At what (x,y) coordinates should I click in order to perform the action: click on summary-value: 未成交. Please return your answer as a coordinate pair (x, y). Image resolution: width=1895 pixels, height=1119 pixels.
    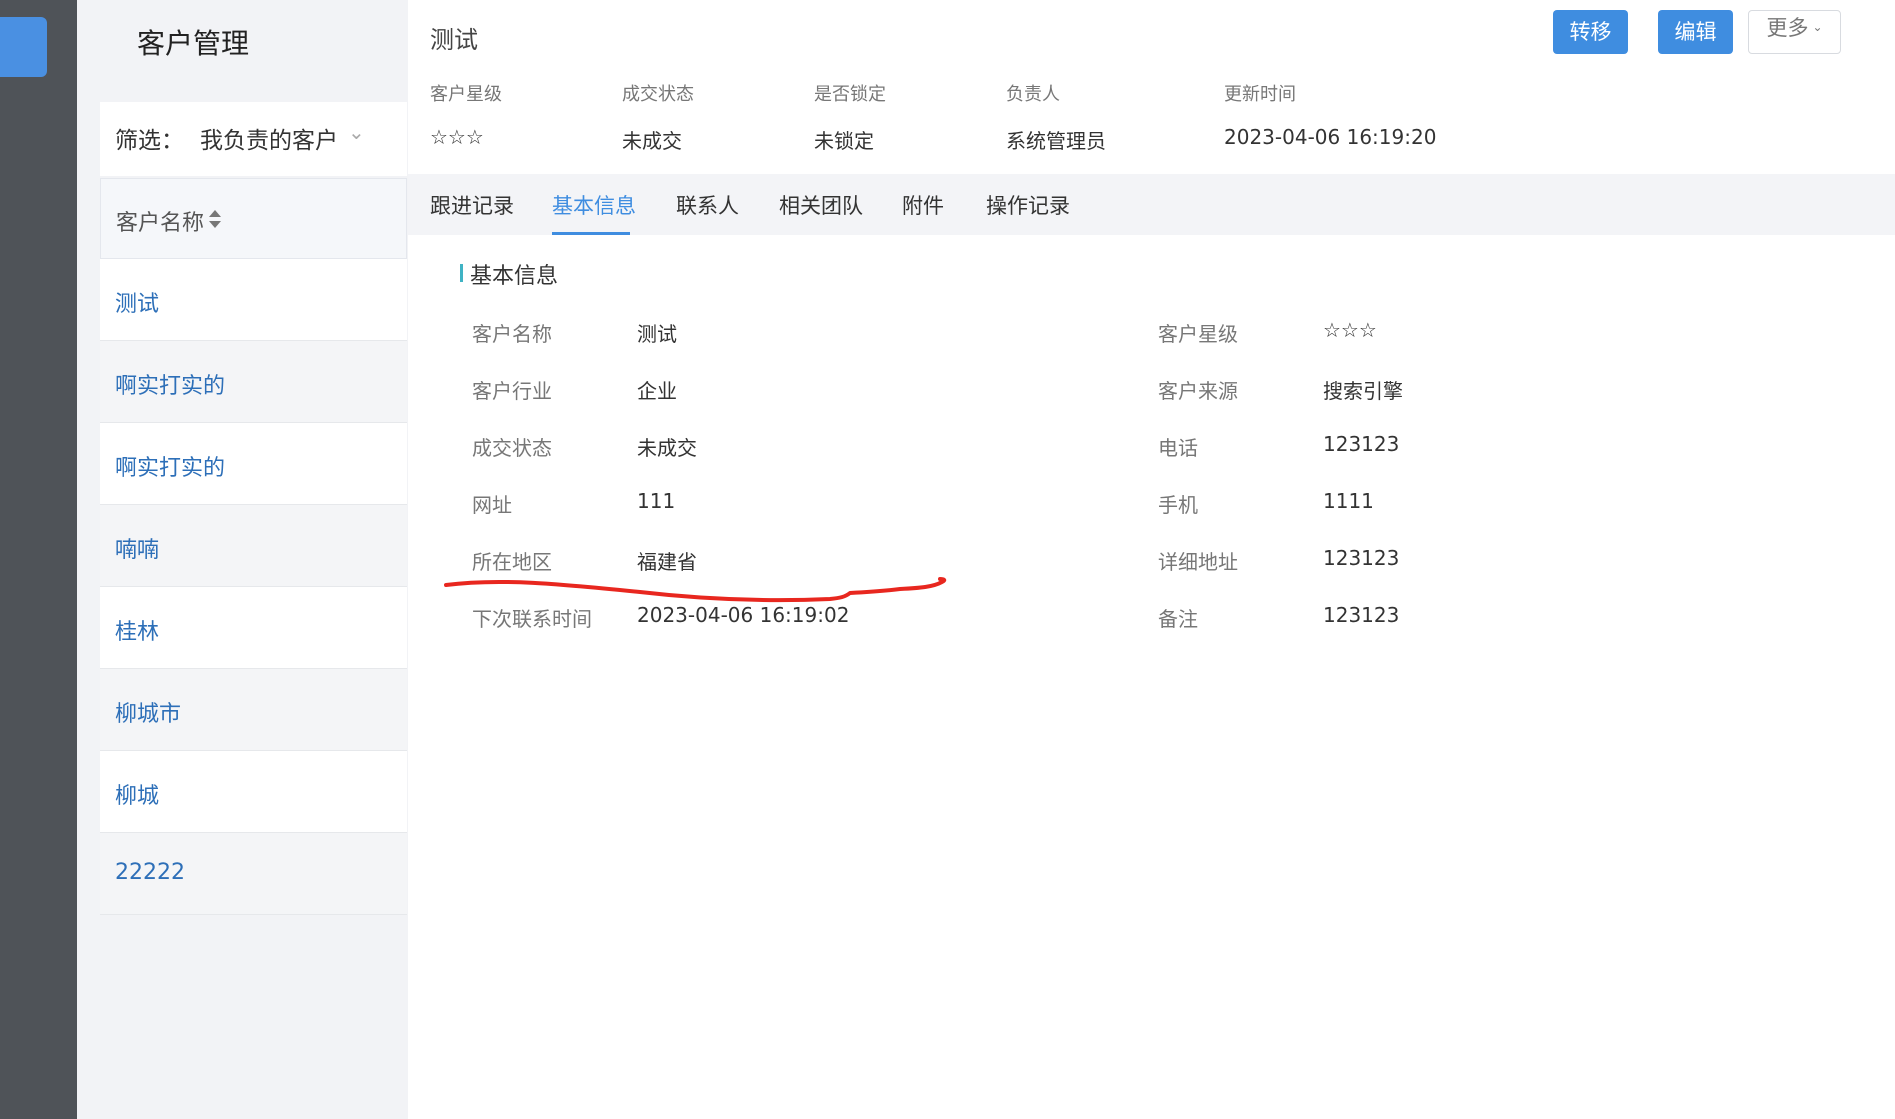
    Looking at the image, I should click on (652, 141).